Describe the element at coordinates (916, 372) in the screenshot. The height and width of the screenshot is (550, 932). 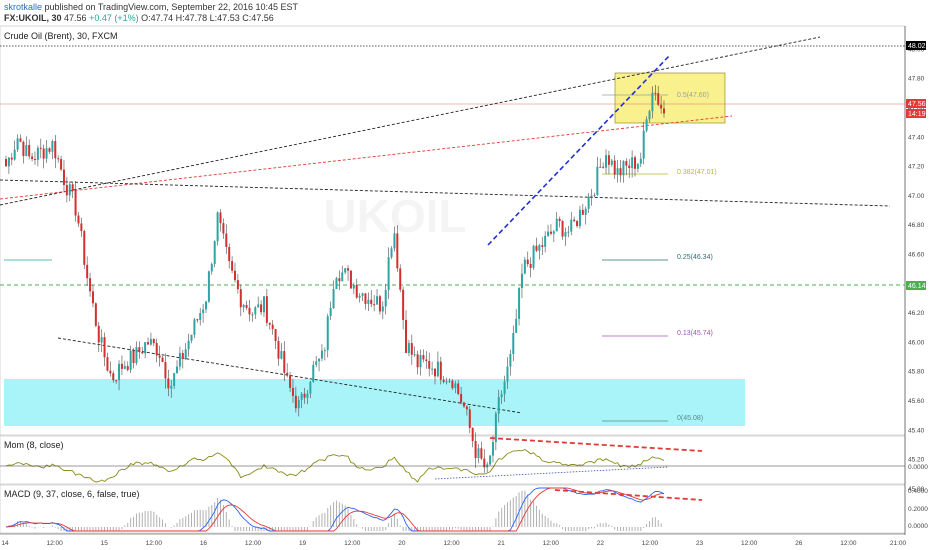
I see `price-tick-11: 45.80` at that location.